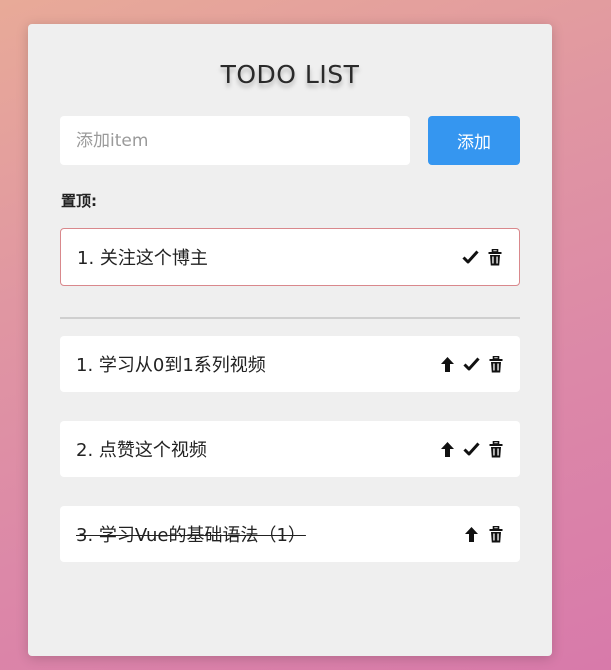  Describe the element at coordinates (474, 140) in the screenshot. I see `add-button: 添加` at that location.